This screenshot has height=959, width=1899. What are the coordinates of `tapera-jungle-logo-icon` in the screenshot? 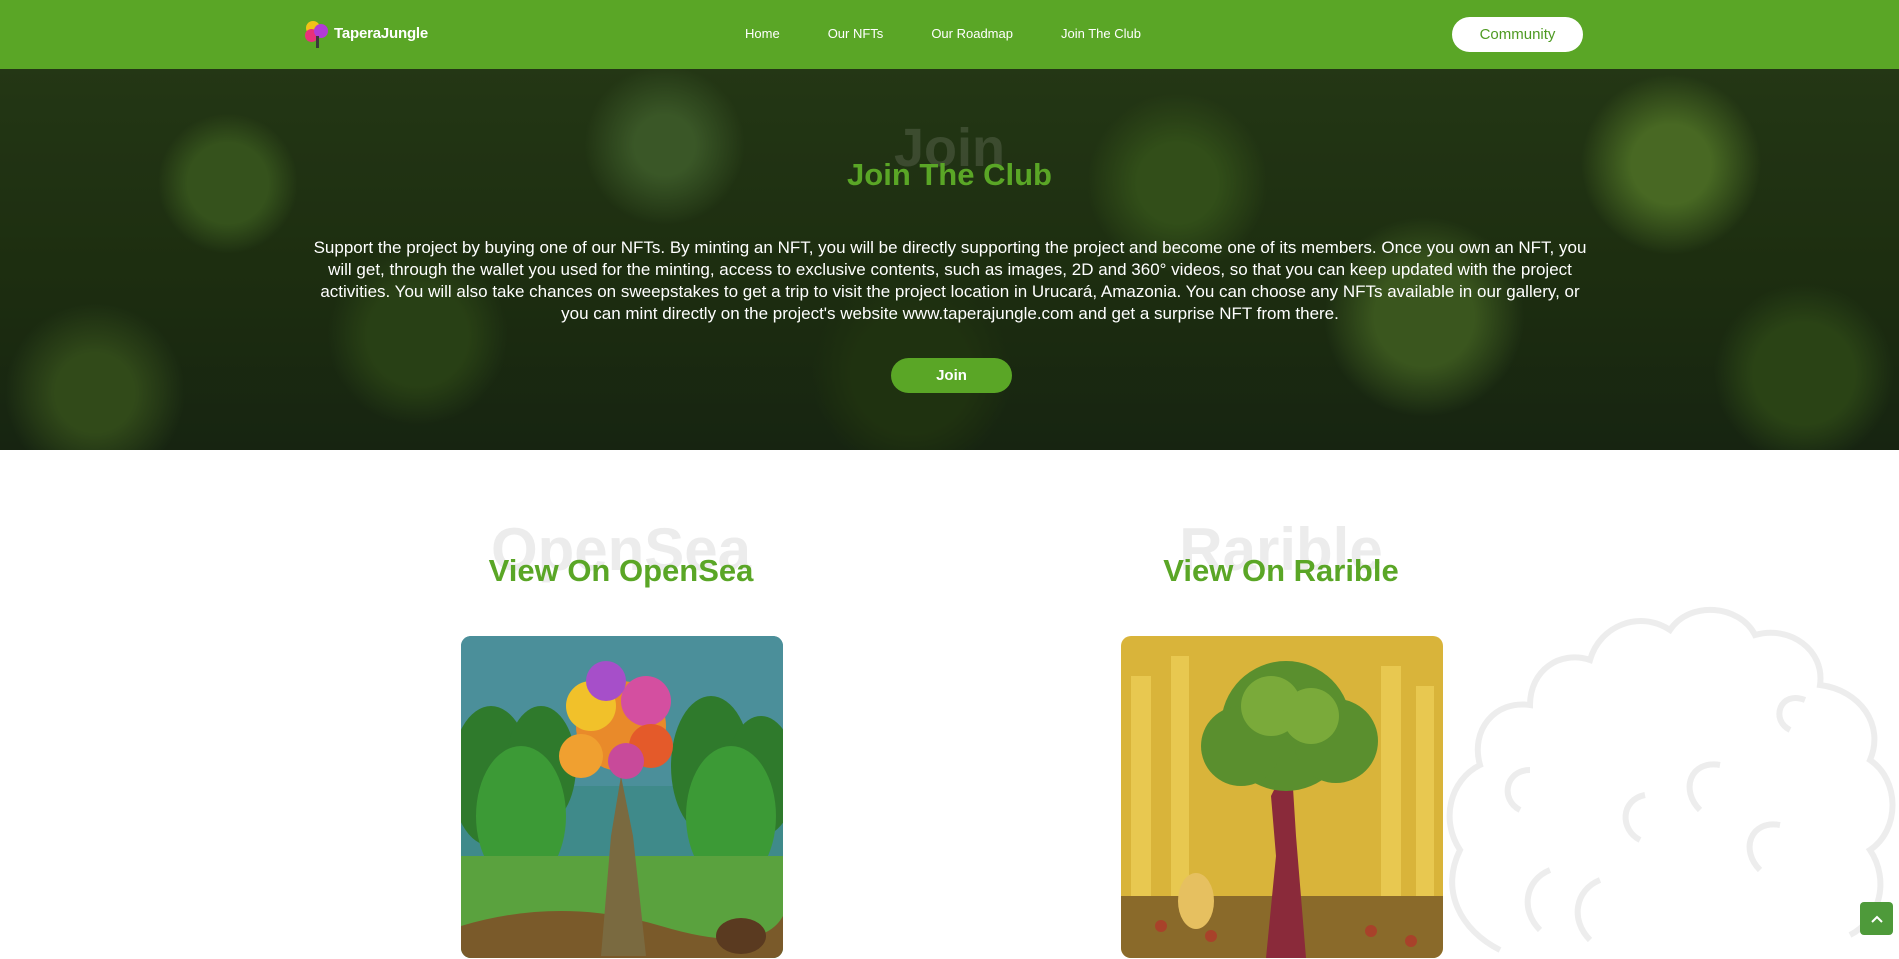 It's located at (318, 33).